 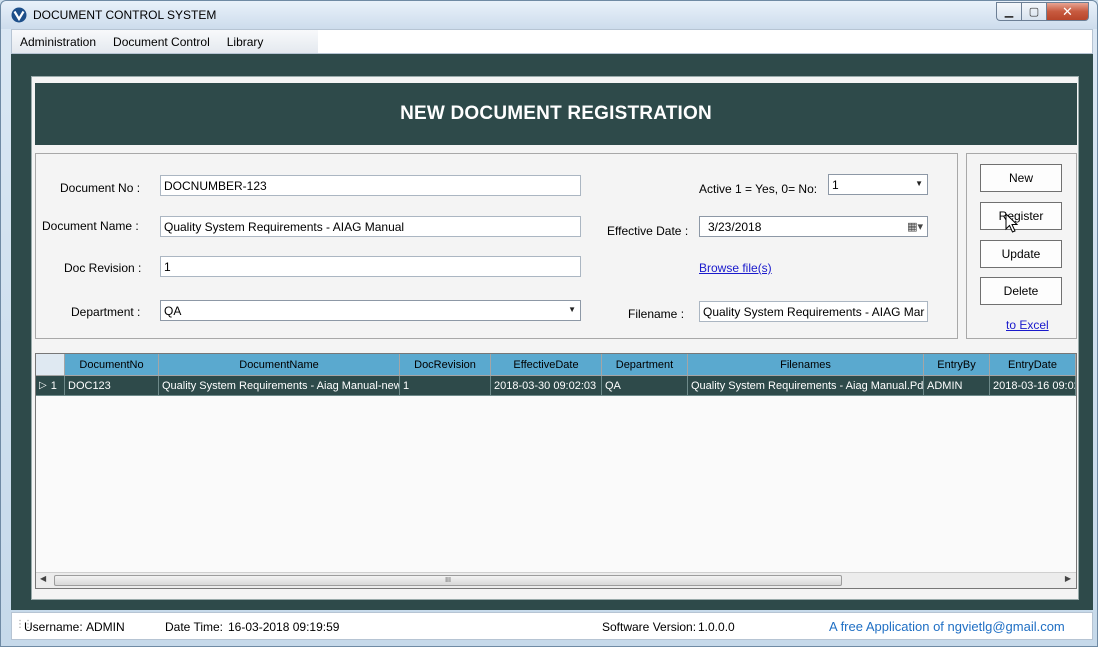 I want to click on column-header: Department, so click(x=645, y=365).